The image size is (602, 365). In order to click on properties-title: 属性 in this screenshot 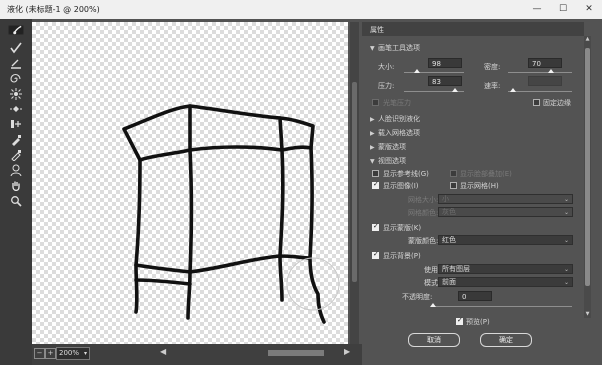, I will do `click(377, 30)`.